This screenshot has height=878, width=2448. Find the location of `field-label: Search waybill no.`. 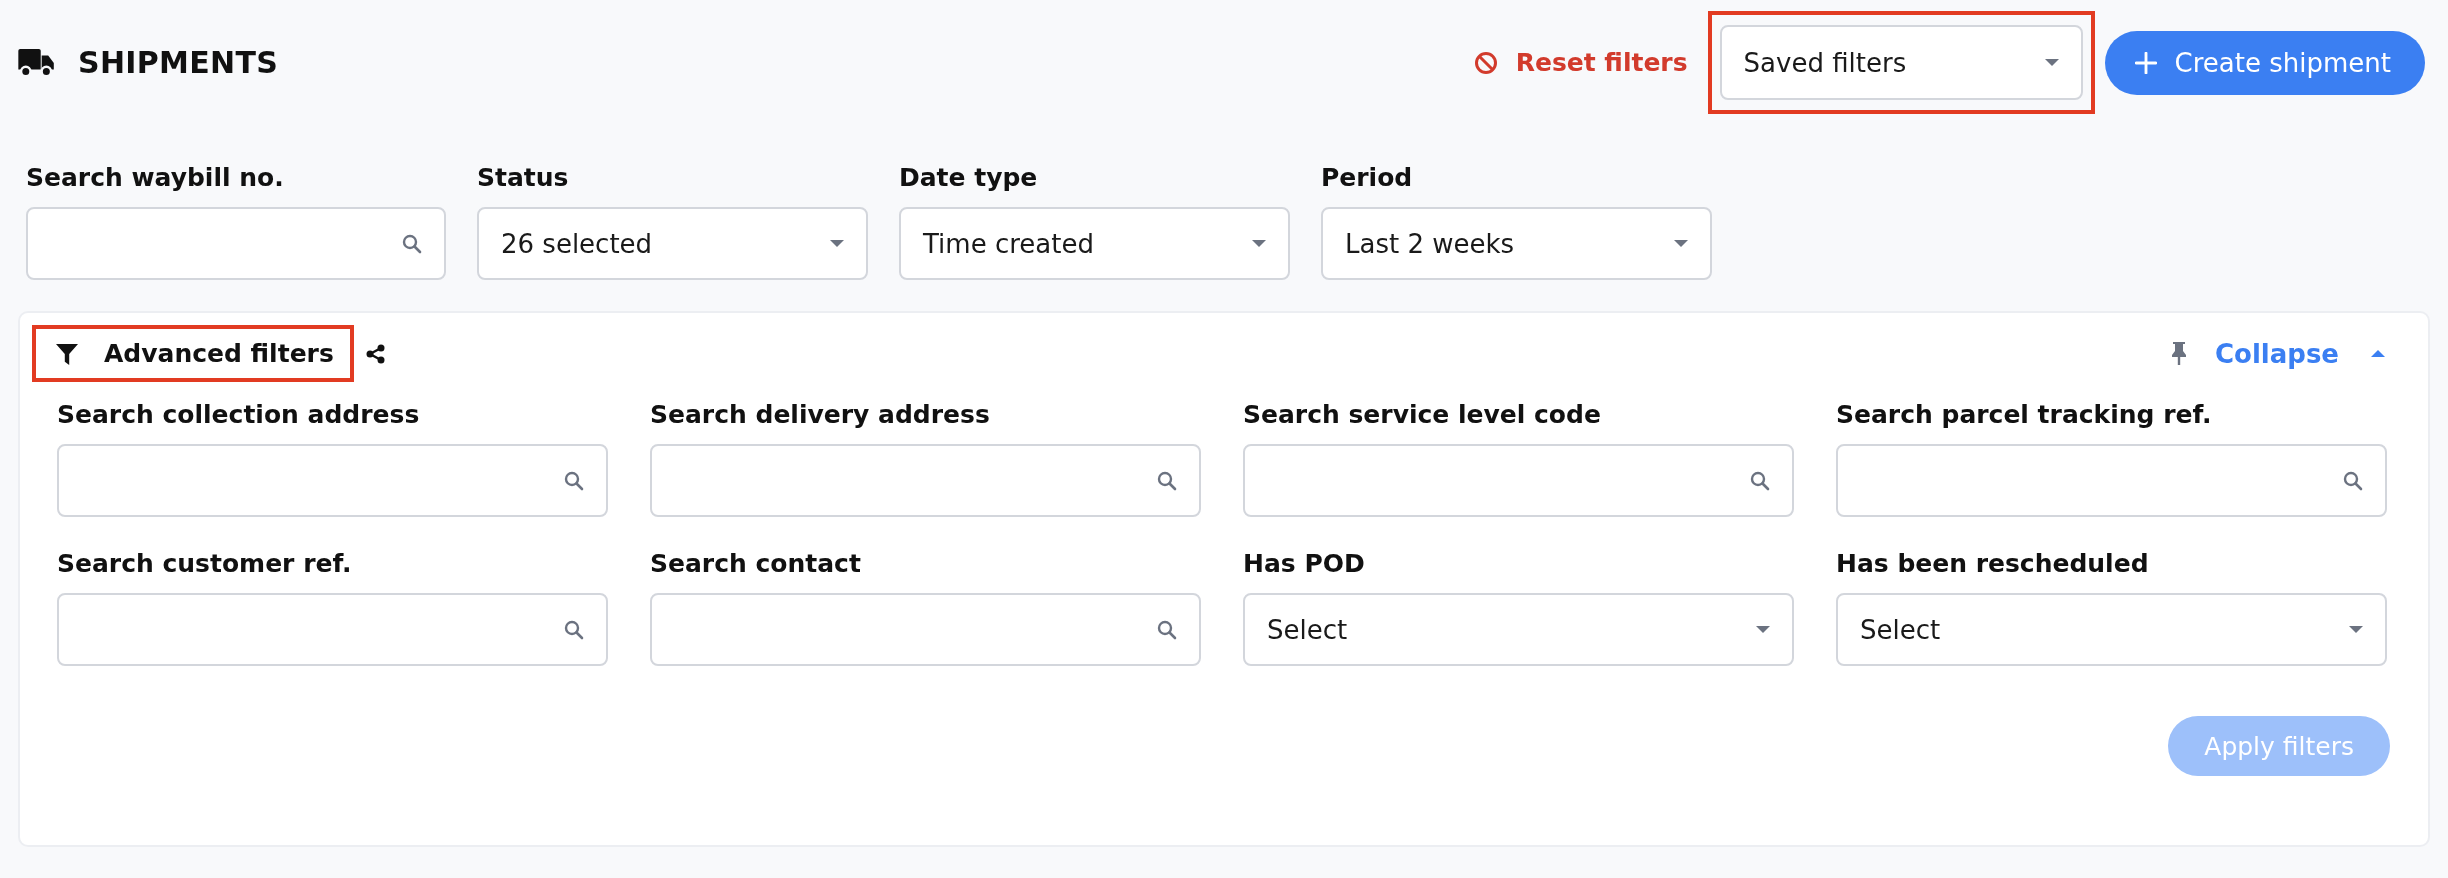

field-label: Search waybill no. is located at coordinates (155, 178).